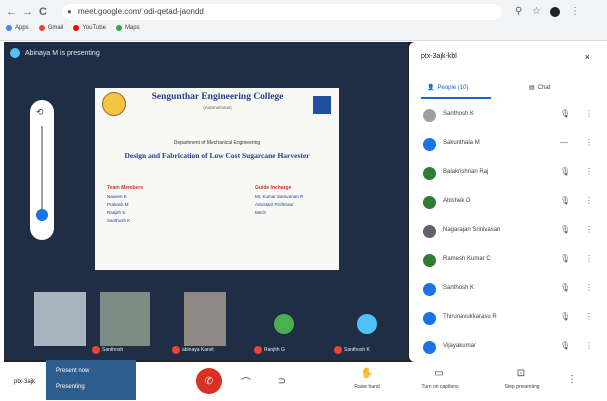  I want to click on guide-title: Assistant Professor, so click(274, 204).